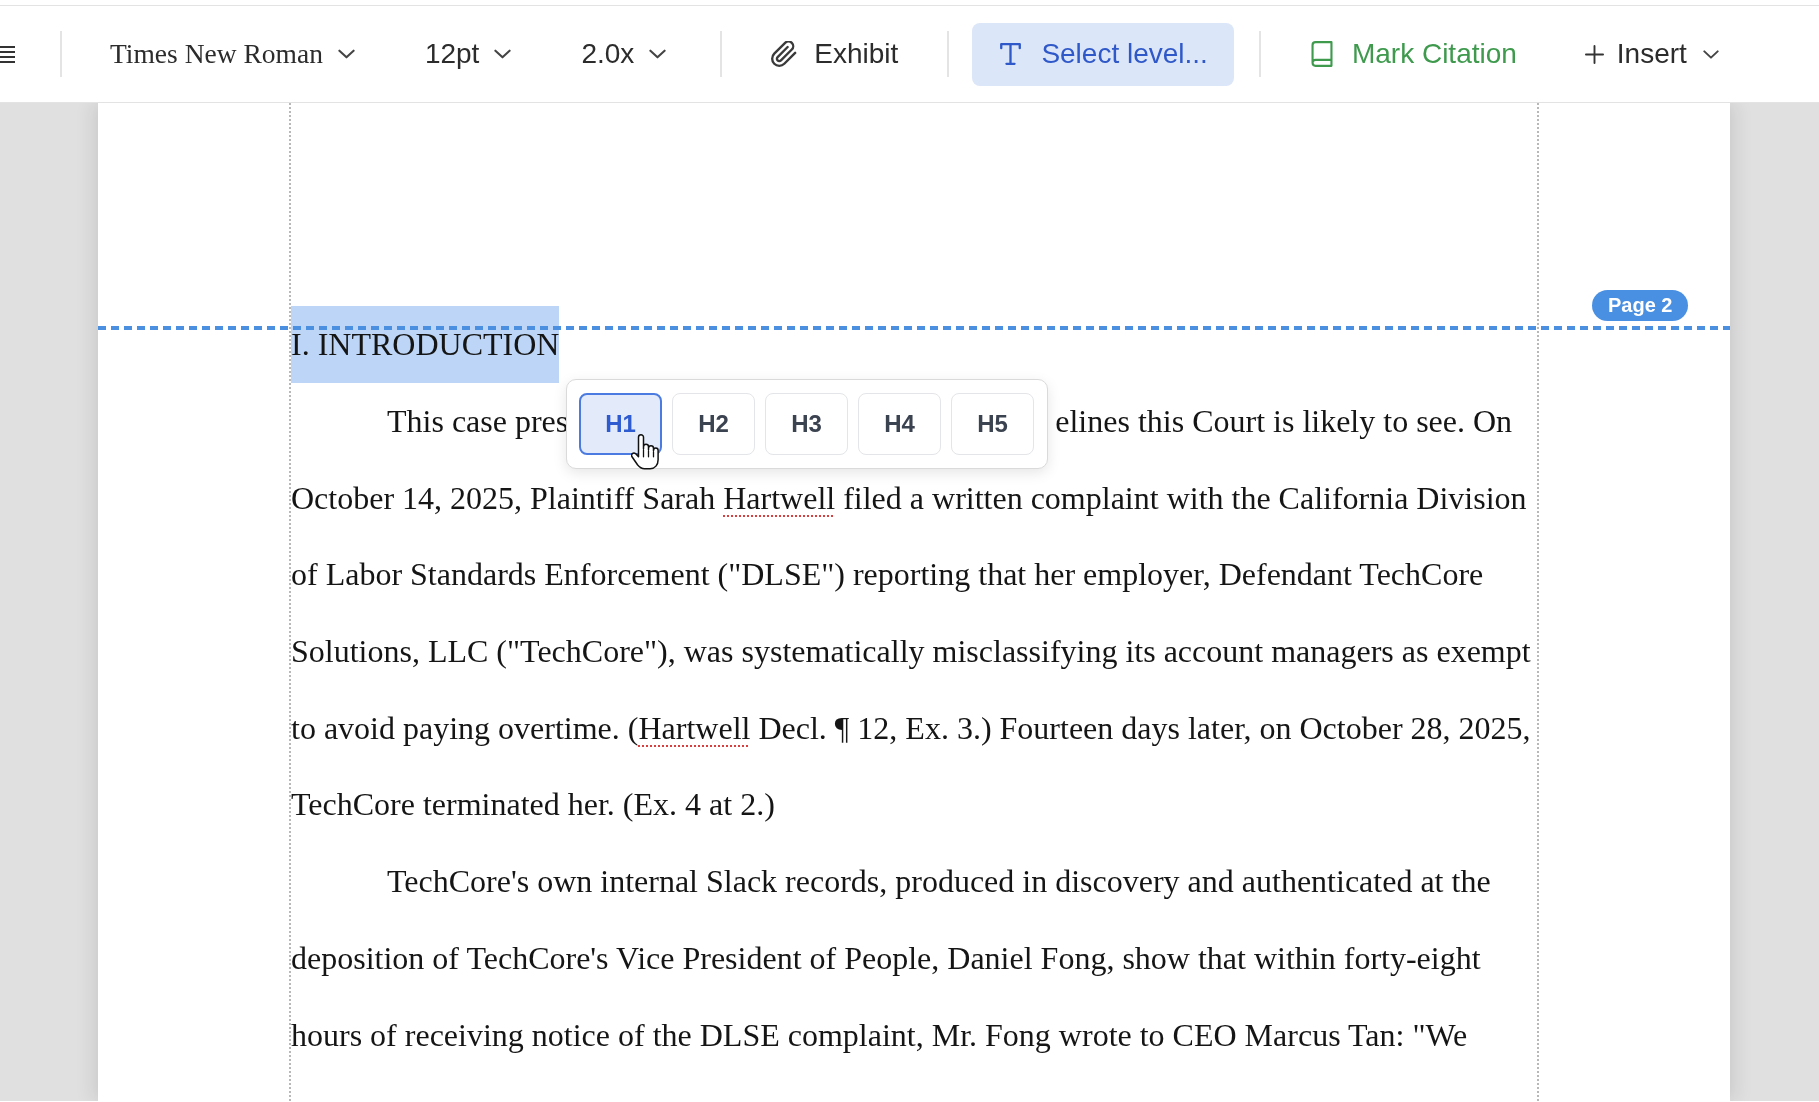  Describe the element at coordinates (468, 54) in the screenshot. I see `font-size-dropdown: 12pt` at that location.